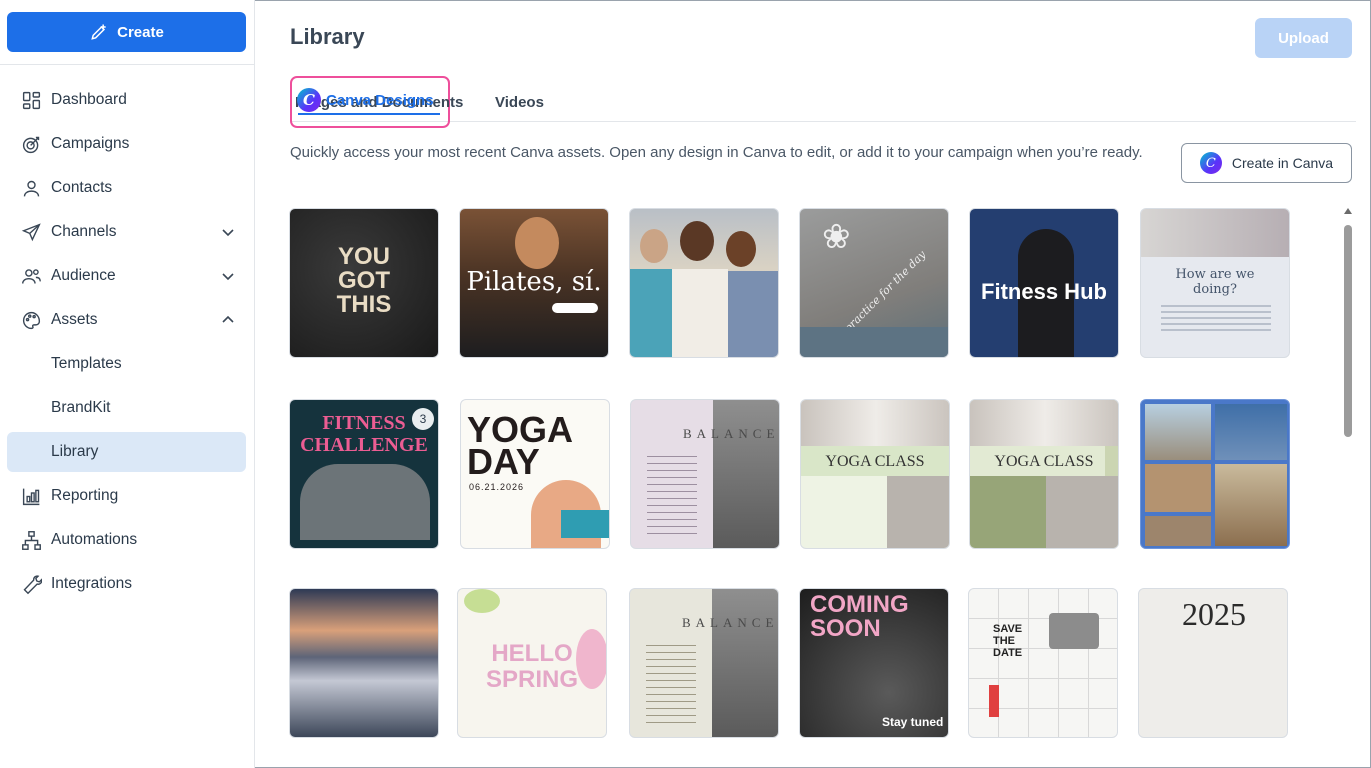 This screenshot has width=1371, height=768. Describe the element at coordinates (126, 496) in the screenshot. I see `sidebar-item-reporting: Reporting` at that location.